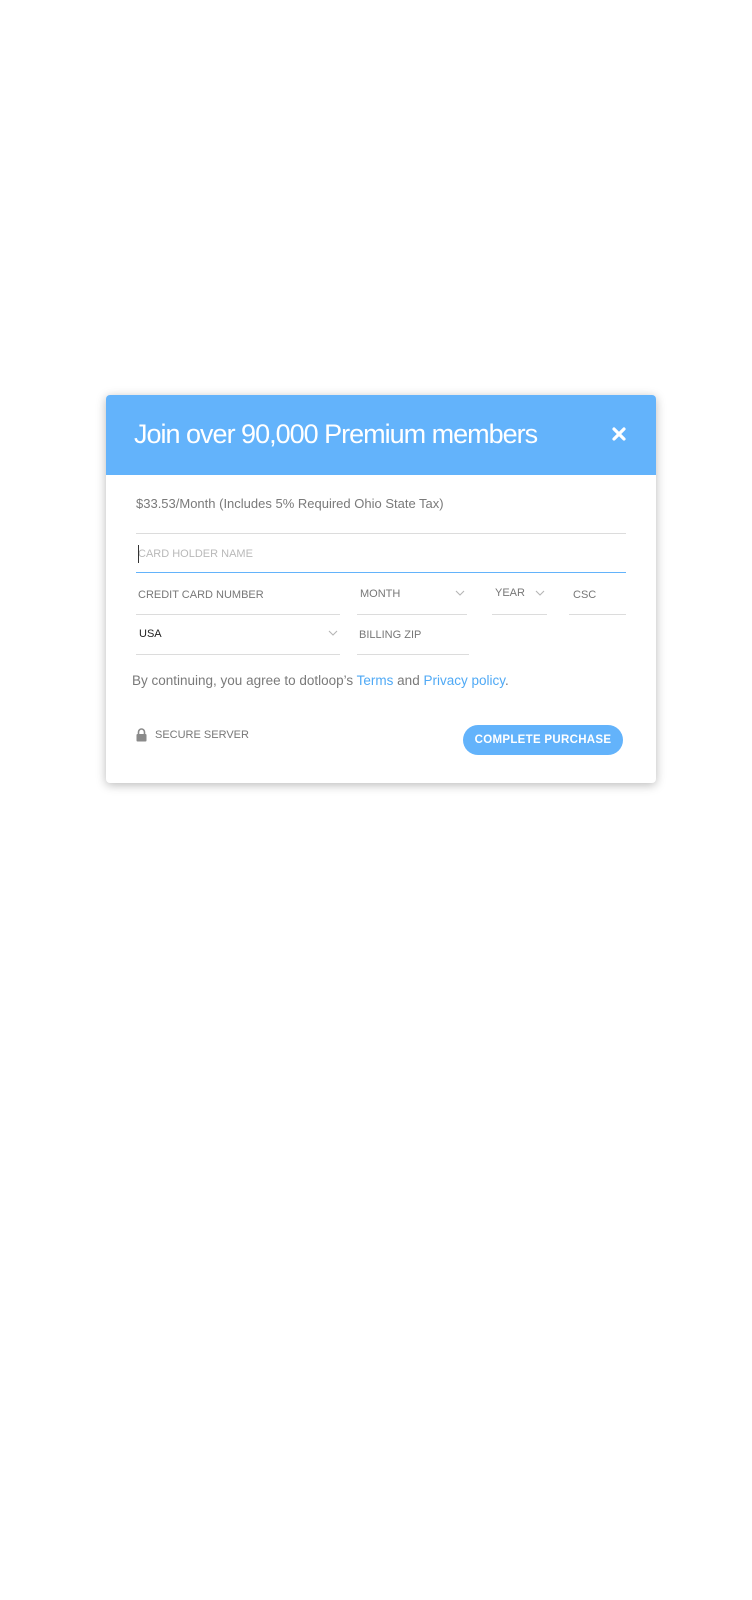 This screenshot has width=752, height=1600. Describe the element at coordinates (141, 735) in the screenshot. I see `lock-icon` at that location.